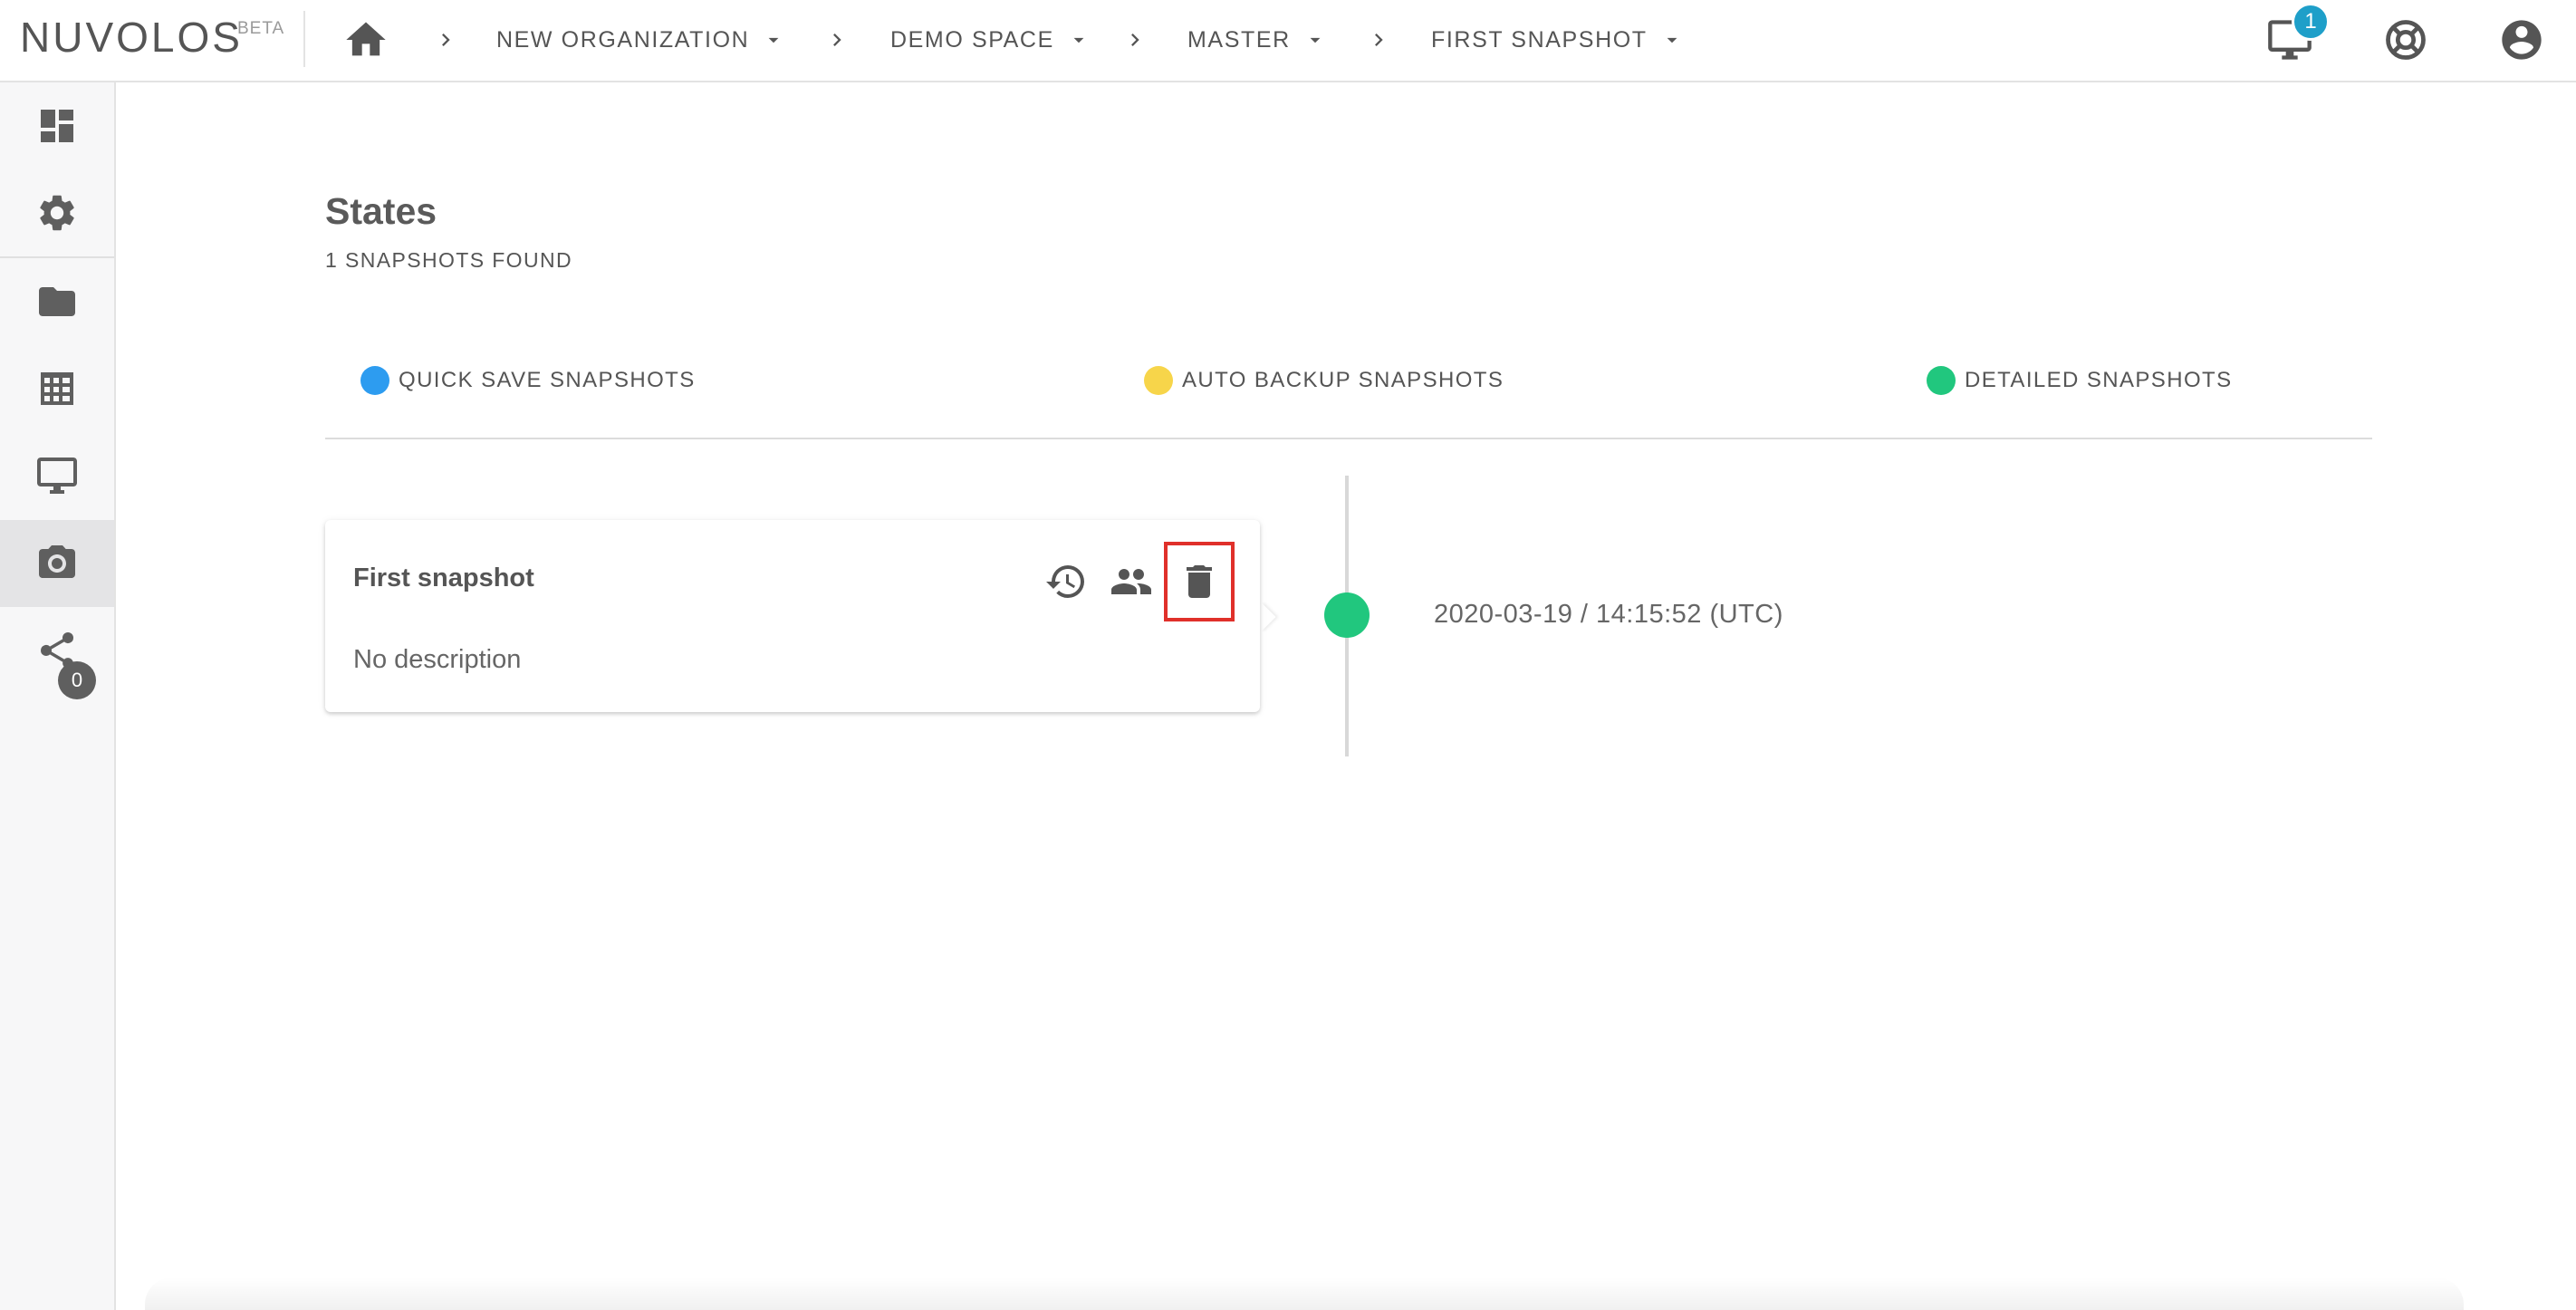 The height and width of the screenshot is (1310, 2576). Describe the element at coordinates (1539, 39) in the screenshot. I see `breadcrumb-label: FIRST SNAPSHOT` at that location.